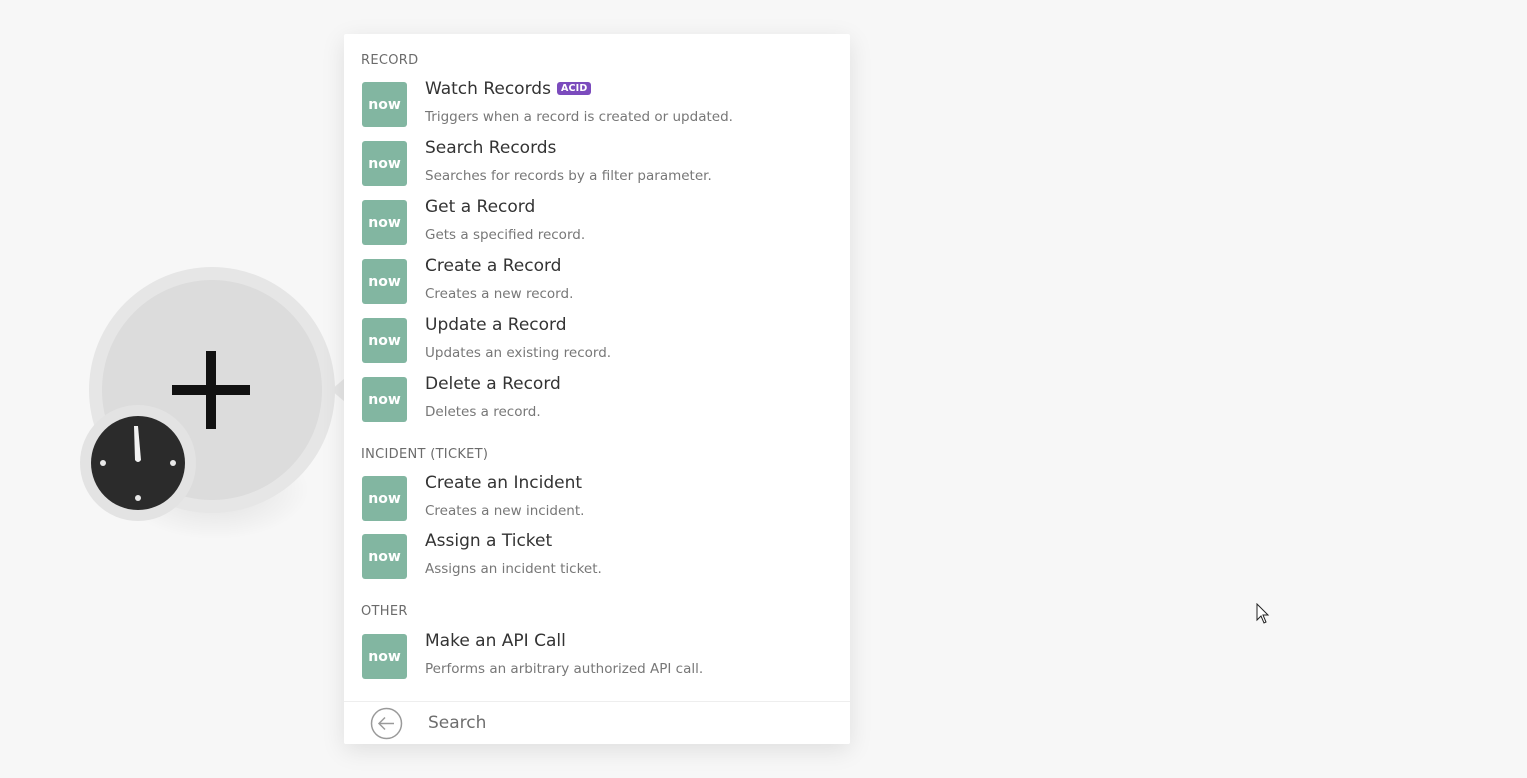  What do you see at coordinates (574, 88) in the screenshot?
I see `acid-badge: ACID` at bounding box center [574, 88].